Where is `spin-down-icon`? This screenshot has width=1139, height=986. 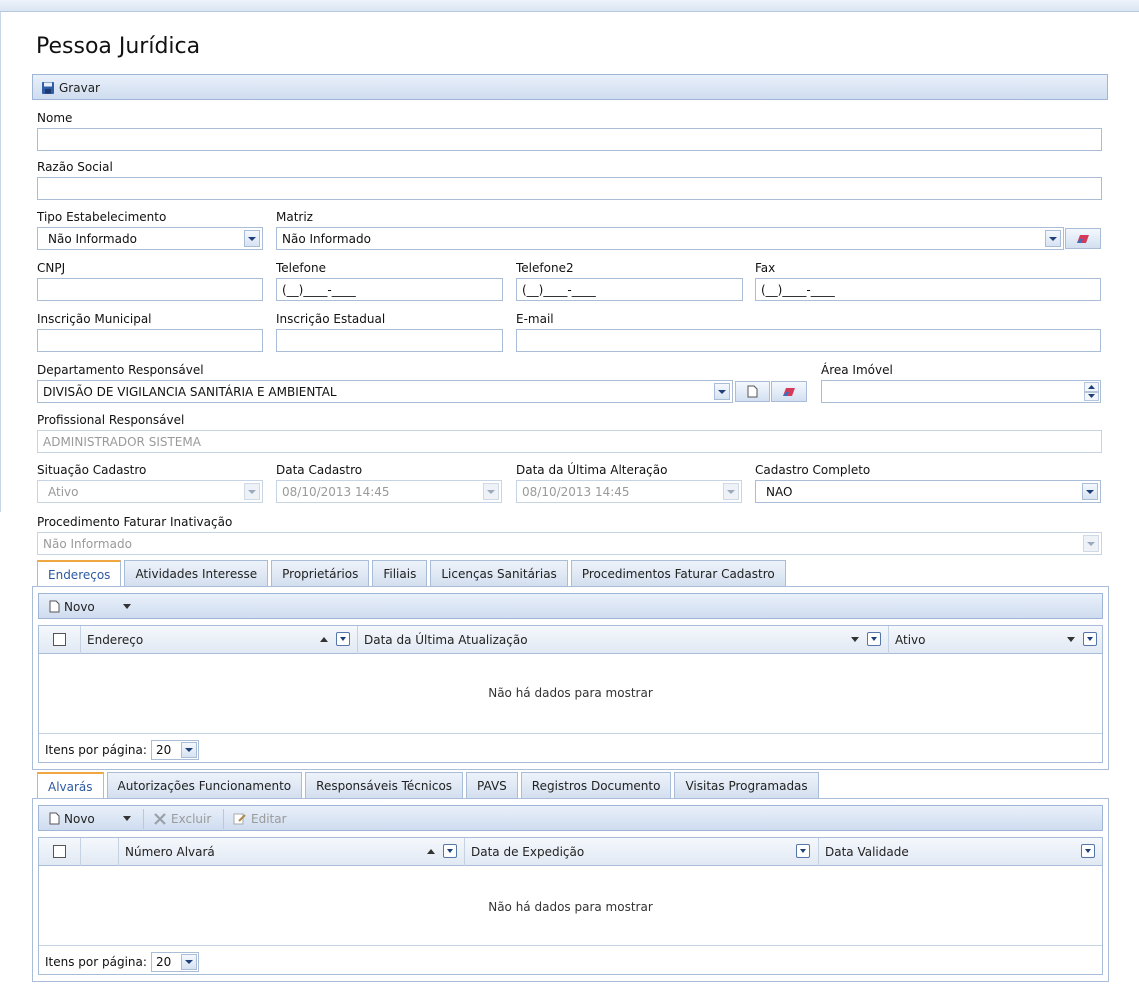 spin-down-icon is located at coordinates (1091, 396).